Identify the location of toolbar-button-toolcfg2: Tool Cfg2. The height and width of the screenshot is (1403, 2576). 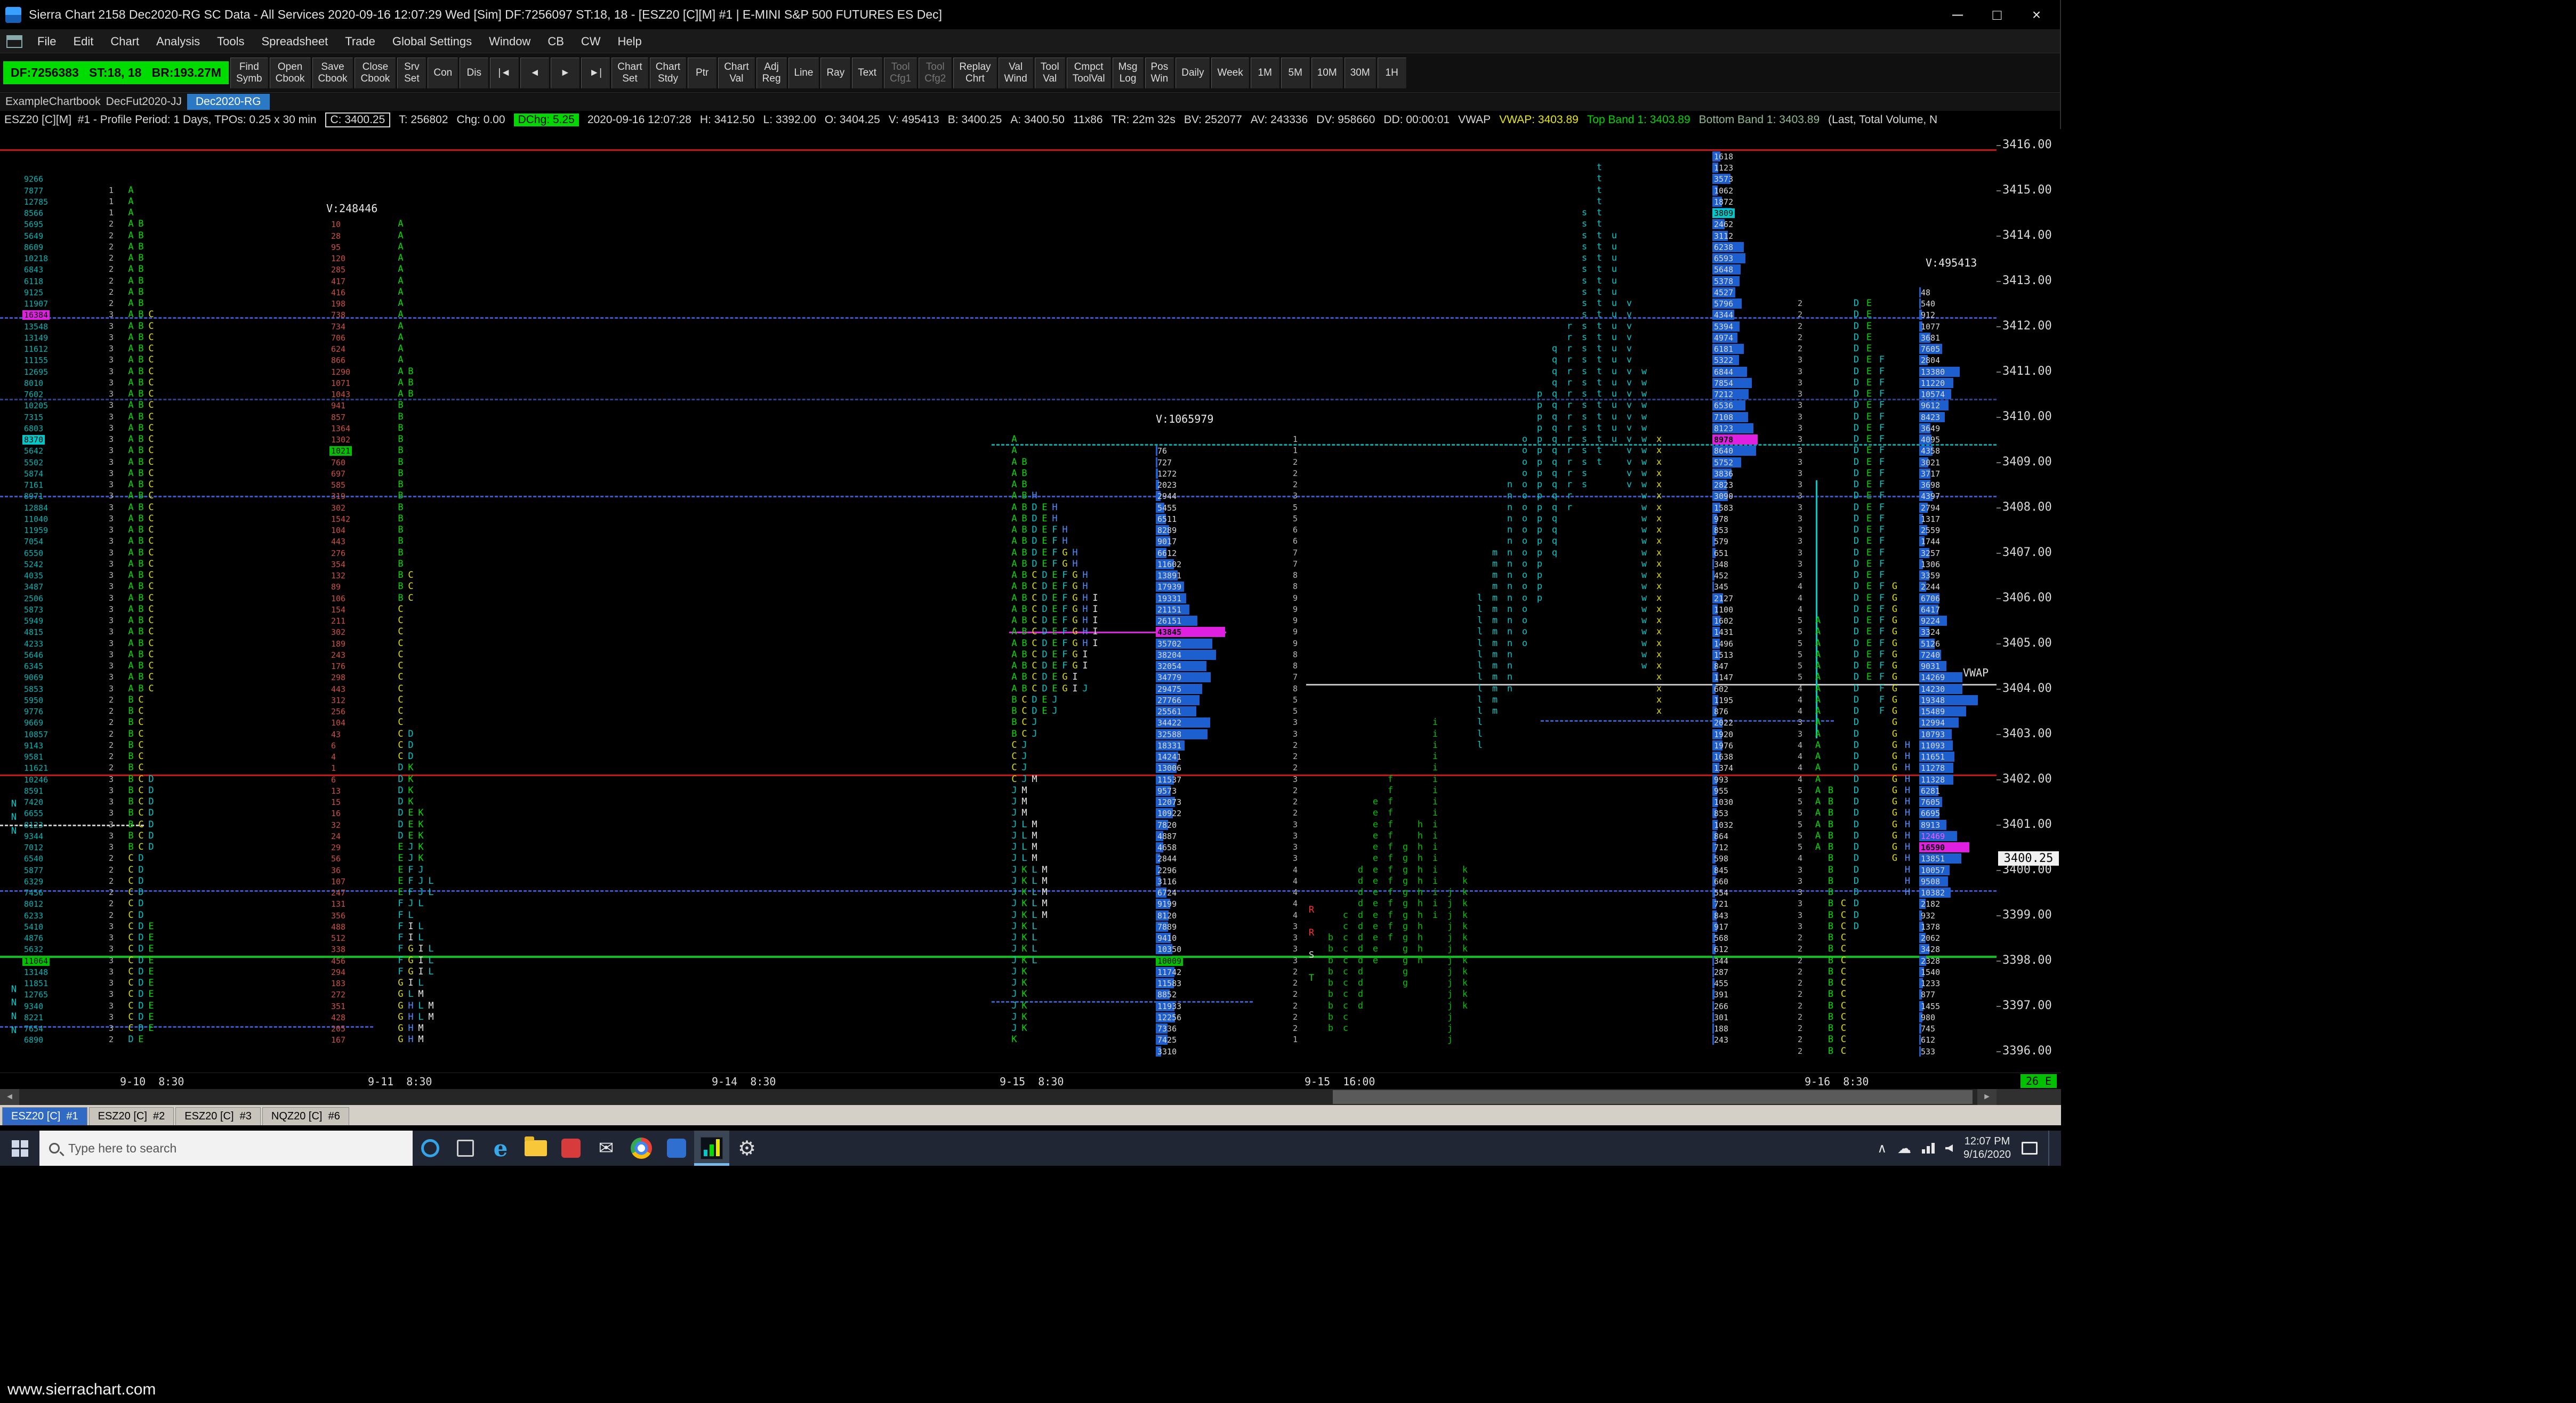
(935, 72).